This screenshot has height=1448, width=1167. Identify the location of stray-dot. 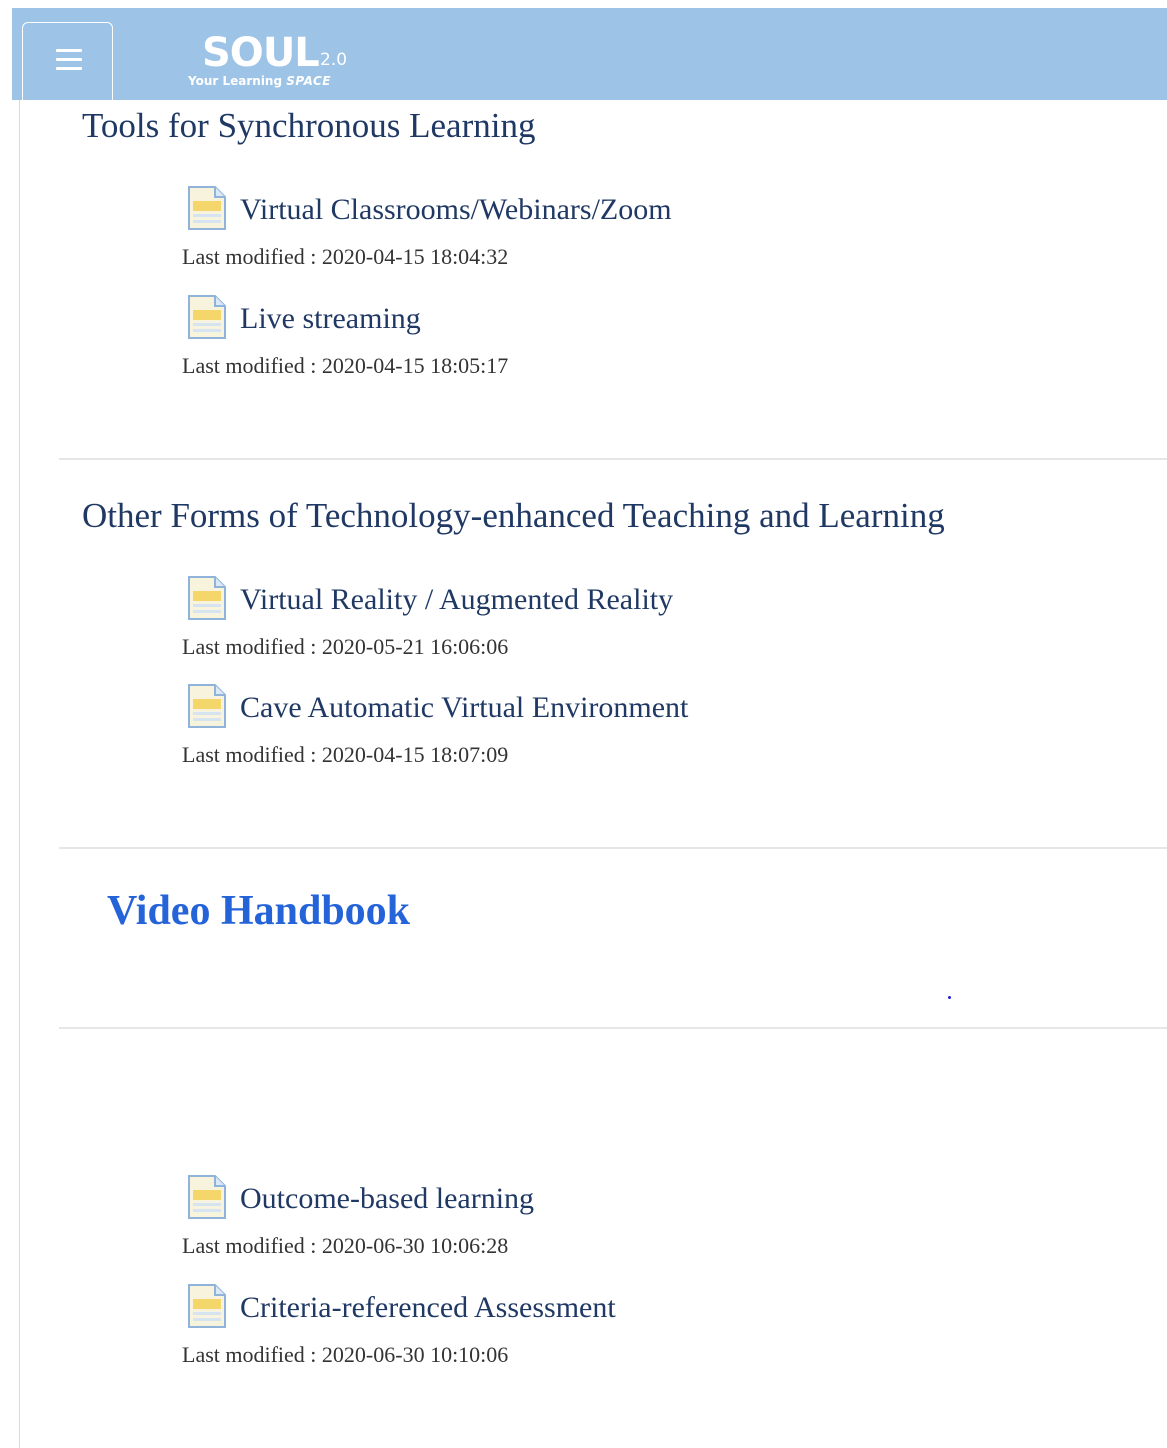
(949, 997).